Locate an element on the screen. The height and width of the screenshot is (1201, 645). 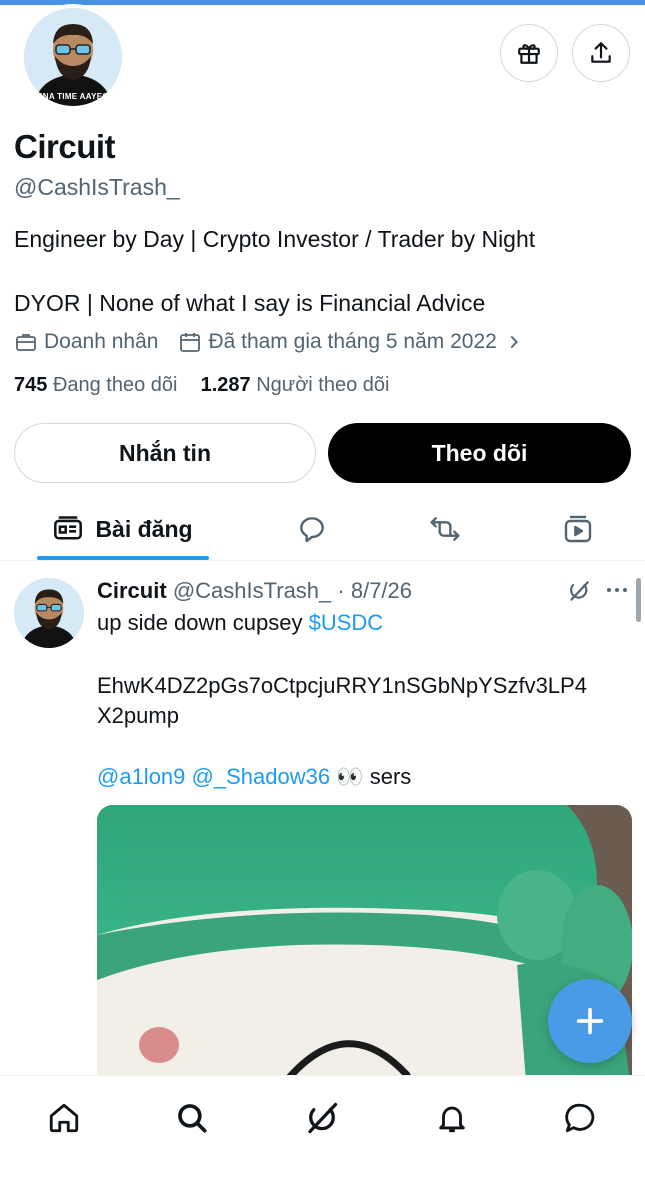
nav-search is located at coordinates (192, 1118).